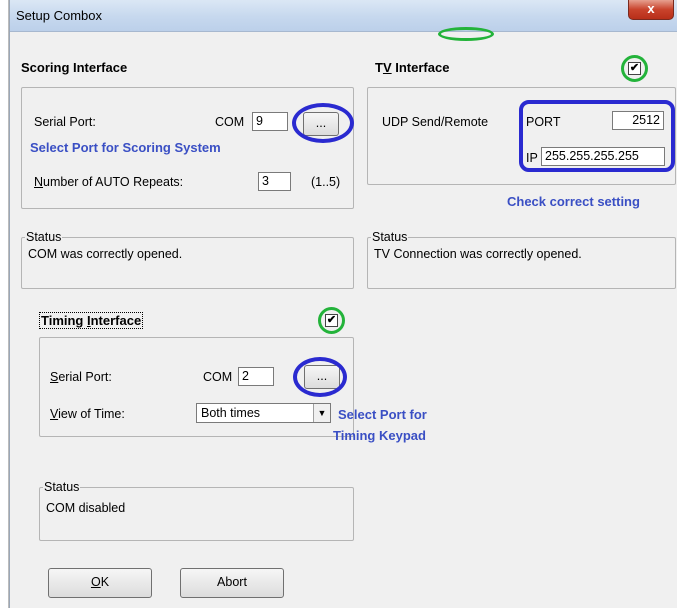 This screenshot has height=608, width=677. Describe the element at coordinates (321, 413) in the screenshot. I see `chevron-down-icon: ▼` at that location.